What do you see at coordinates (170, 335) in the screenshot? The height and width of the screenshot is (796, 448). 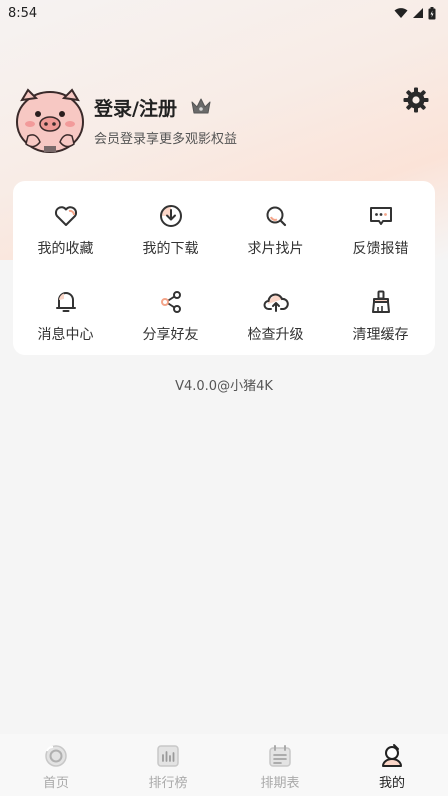 I see `grid-label: 分享好友` at bounding box center [170, 335].